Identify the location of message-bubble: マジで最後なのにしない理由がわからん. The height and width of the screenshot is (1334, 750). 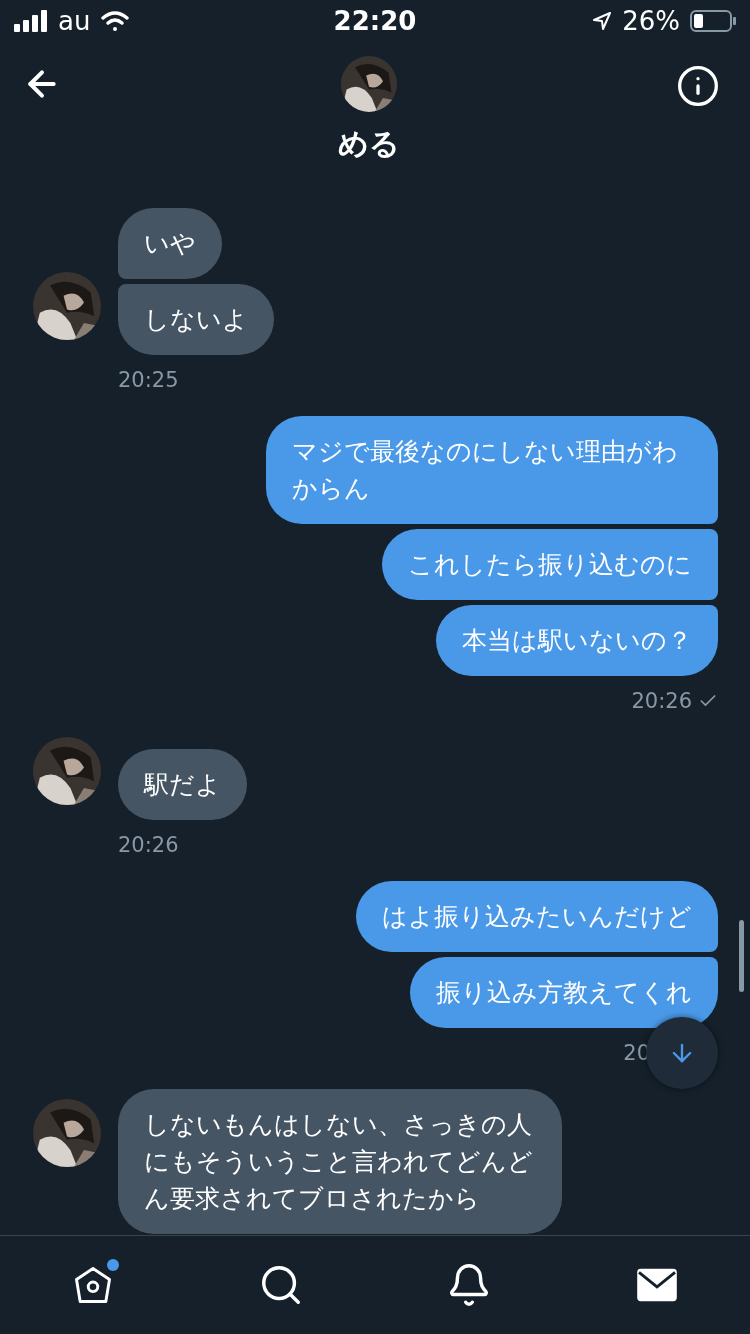
(492, 470).